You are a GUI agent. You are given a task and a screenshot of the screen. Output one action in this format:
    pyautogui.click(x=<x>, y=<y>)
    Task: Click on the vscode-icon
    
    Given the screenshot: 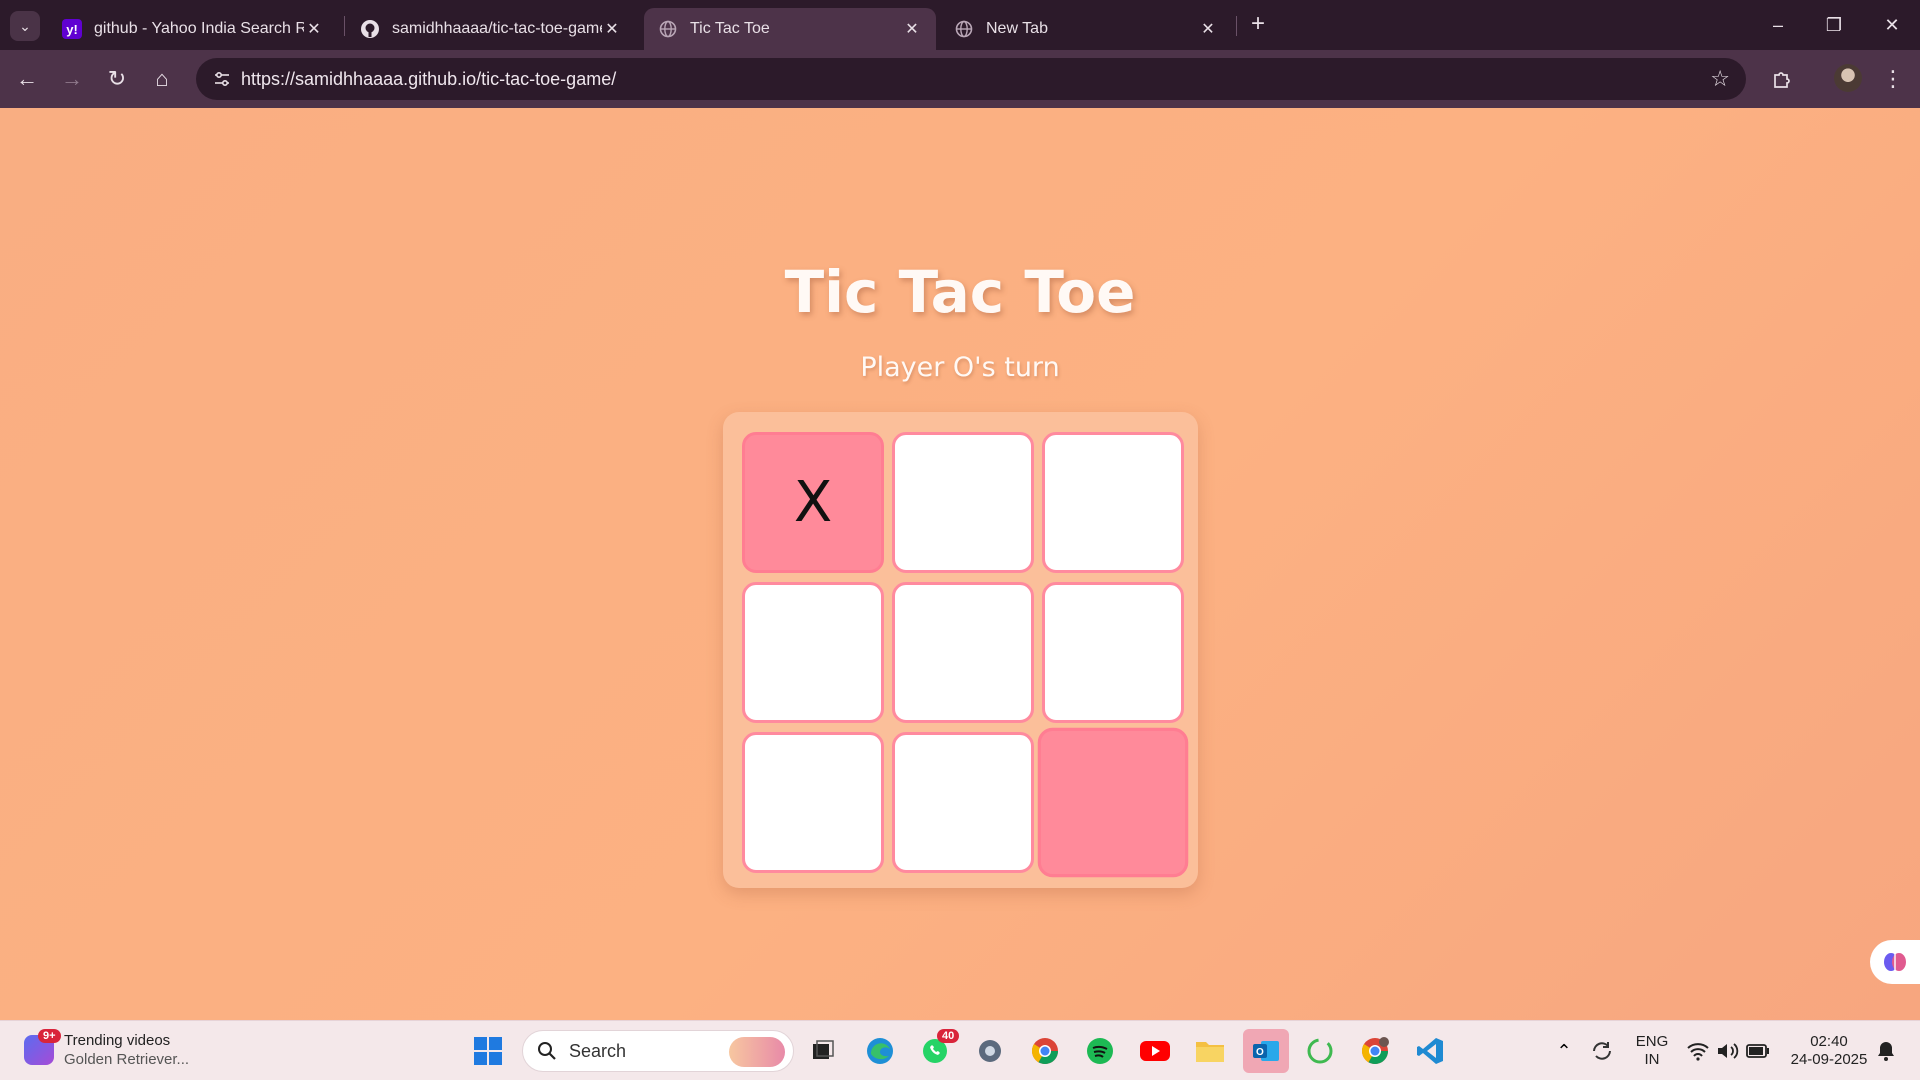 What is the action you would take?
    pyautogui.click(x=1430, y=1051)
    